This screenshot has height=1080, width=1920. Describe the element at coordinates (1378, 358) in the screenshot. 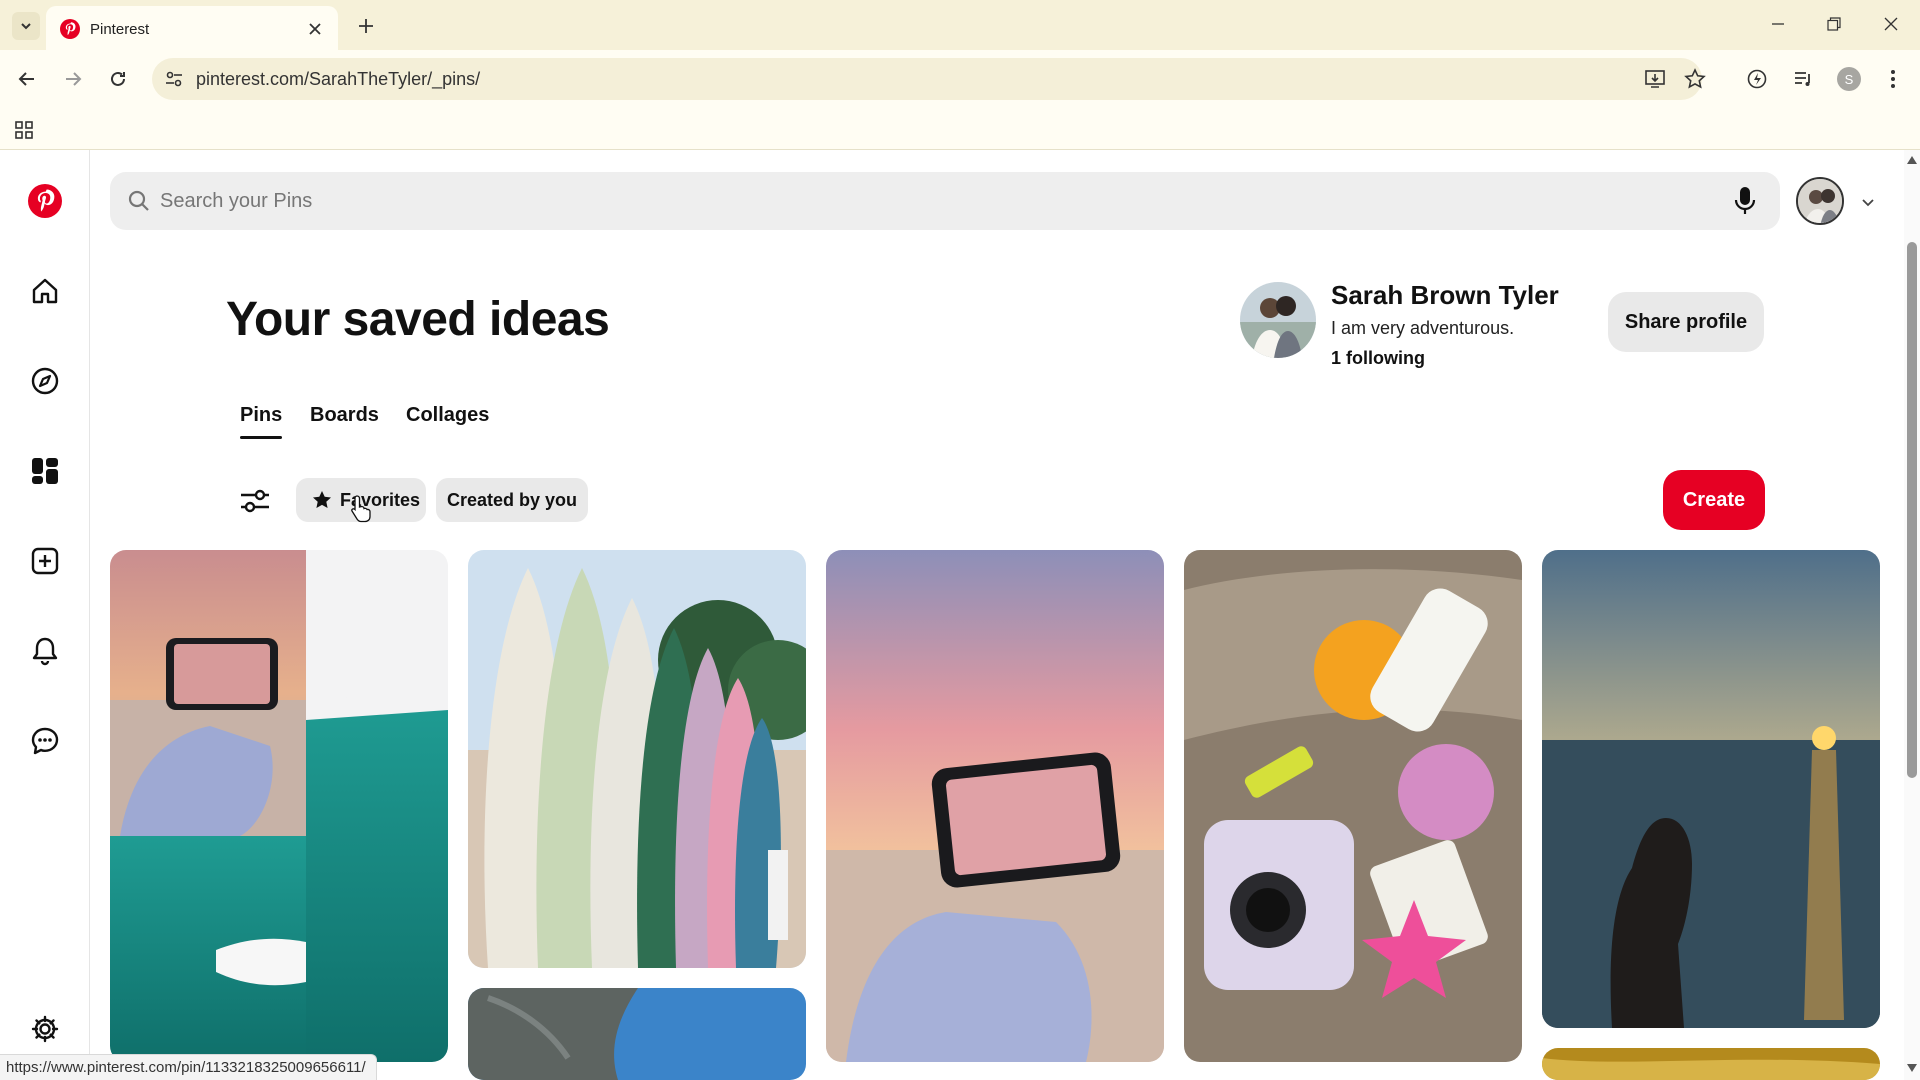

I see `following-count-link: 1 following` at that location.